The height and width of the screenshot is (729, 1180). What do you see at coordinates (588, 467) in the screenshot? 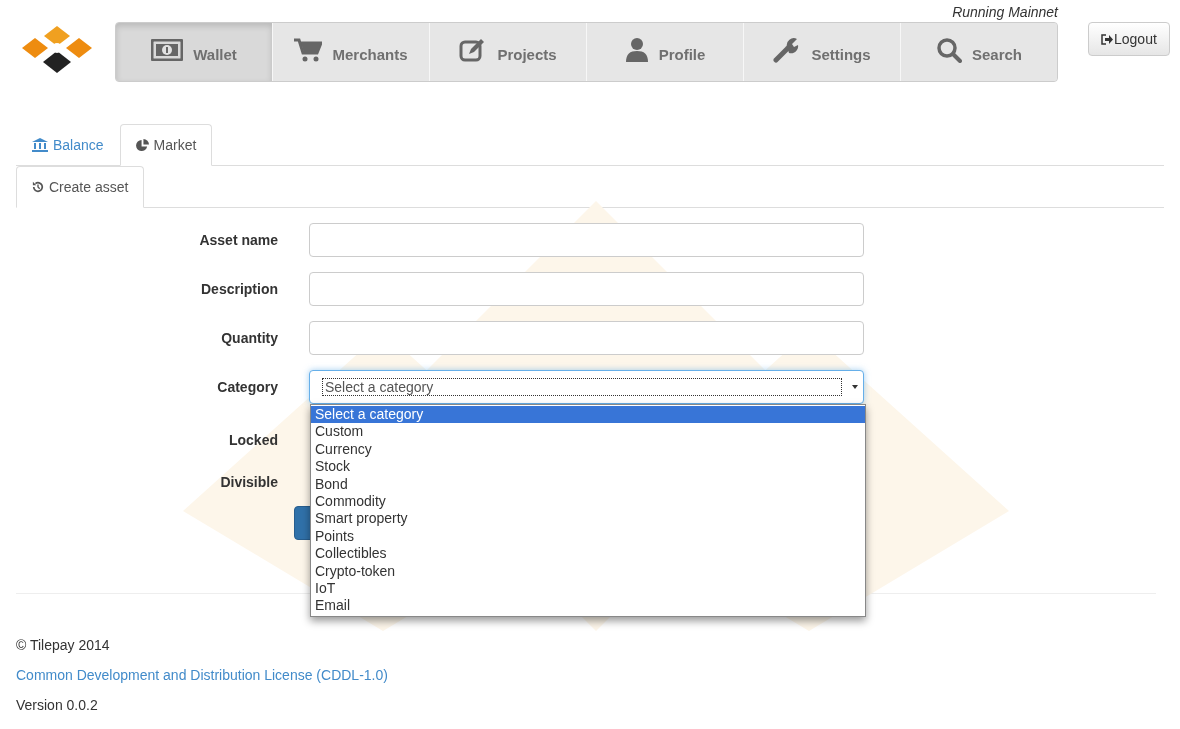
I see `dropdown-option: Stock` at bounding box center [588, 467].